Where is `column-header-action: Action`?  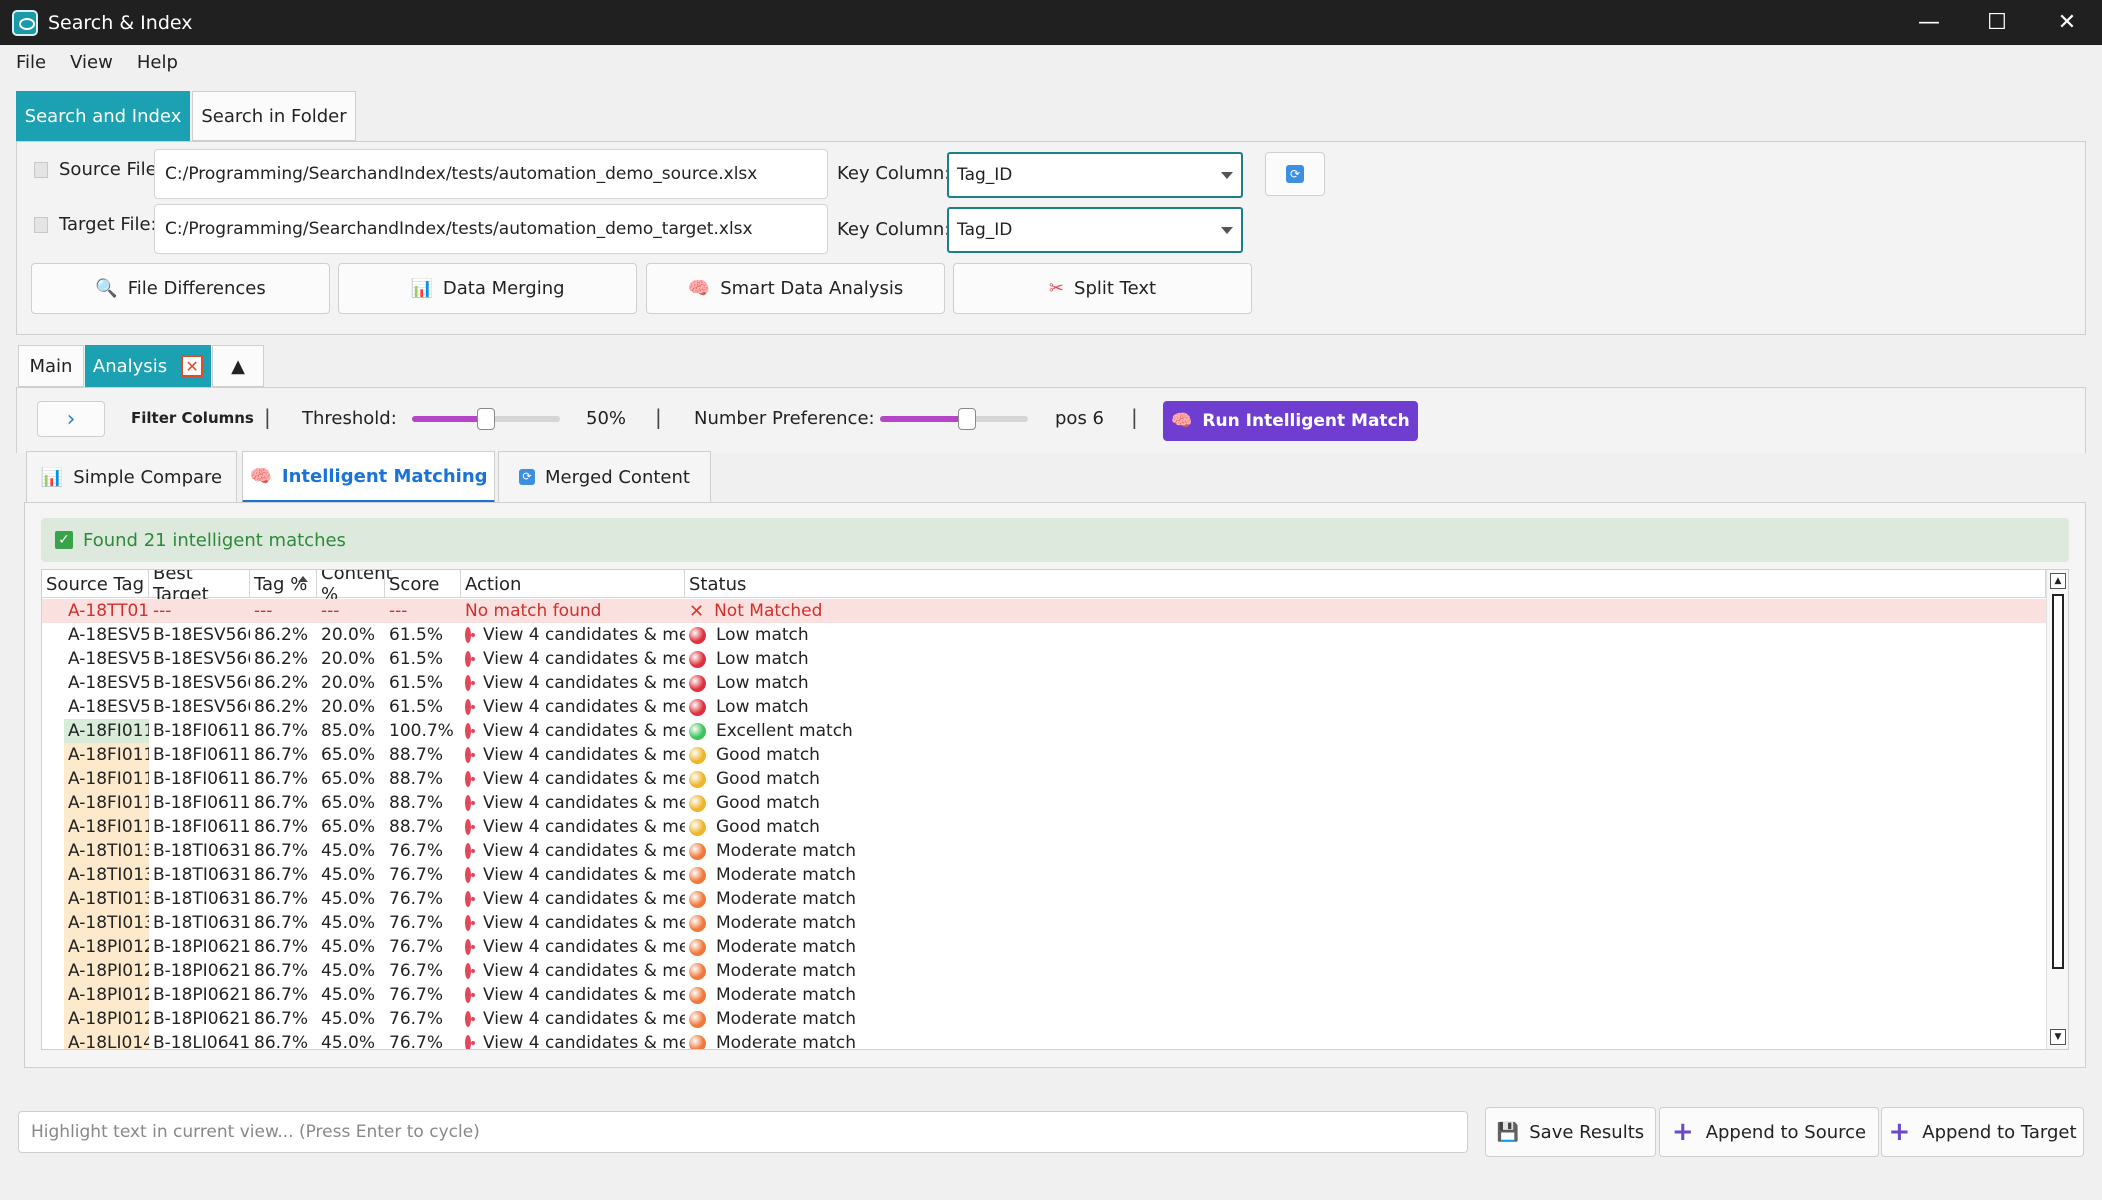 column-header-action: Action is located at coordinates (573, 584).